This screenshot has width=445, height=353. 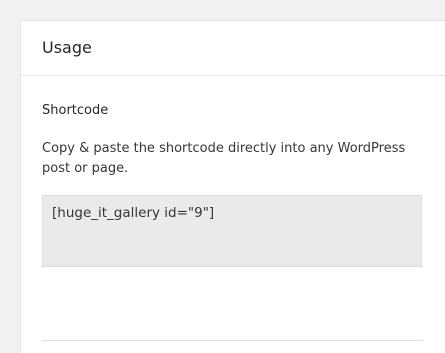 What do you see at coordinates (75, 110) in the screenshot?
I see `shortcode-heading: Shortcode` at bounding box center [75, 110].